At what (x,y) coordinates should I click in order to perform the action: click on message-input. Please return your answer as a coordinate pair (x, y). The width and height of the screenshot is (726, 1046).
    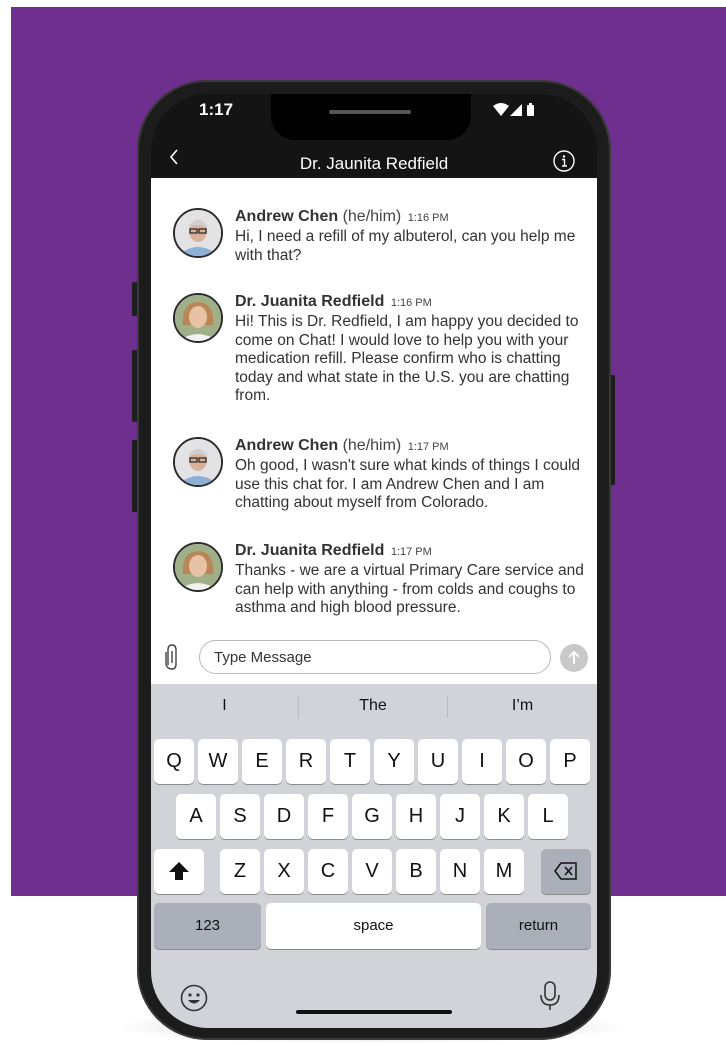
    Looking at the image, I should click on (375, 657).